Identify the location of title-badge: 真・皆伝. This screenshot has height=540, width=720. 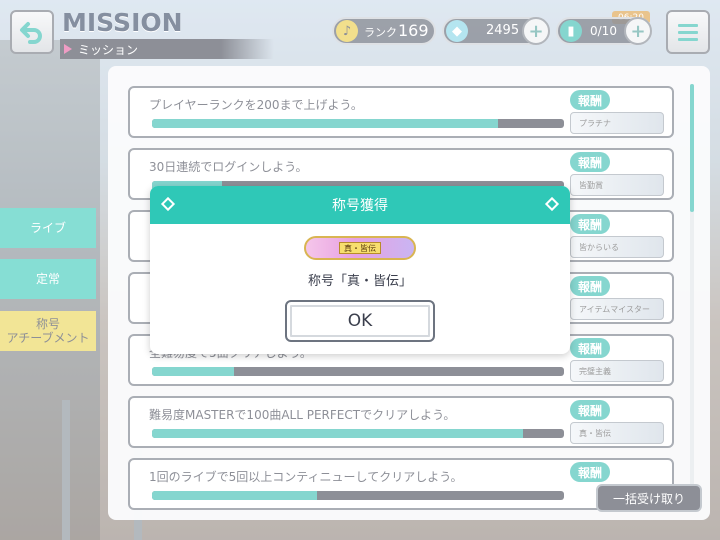
(360, 248).